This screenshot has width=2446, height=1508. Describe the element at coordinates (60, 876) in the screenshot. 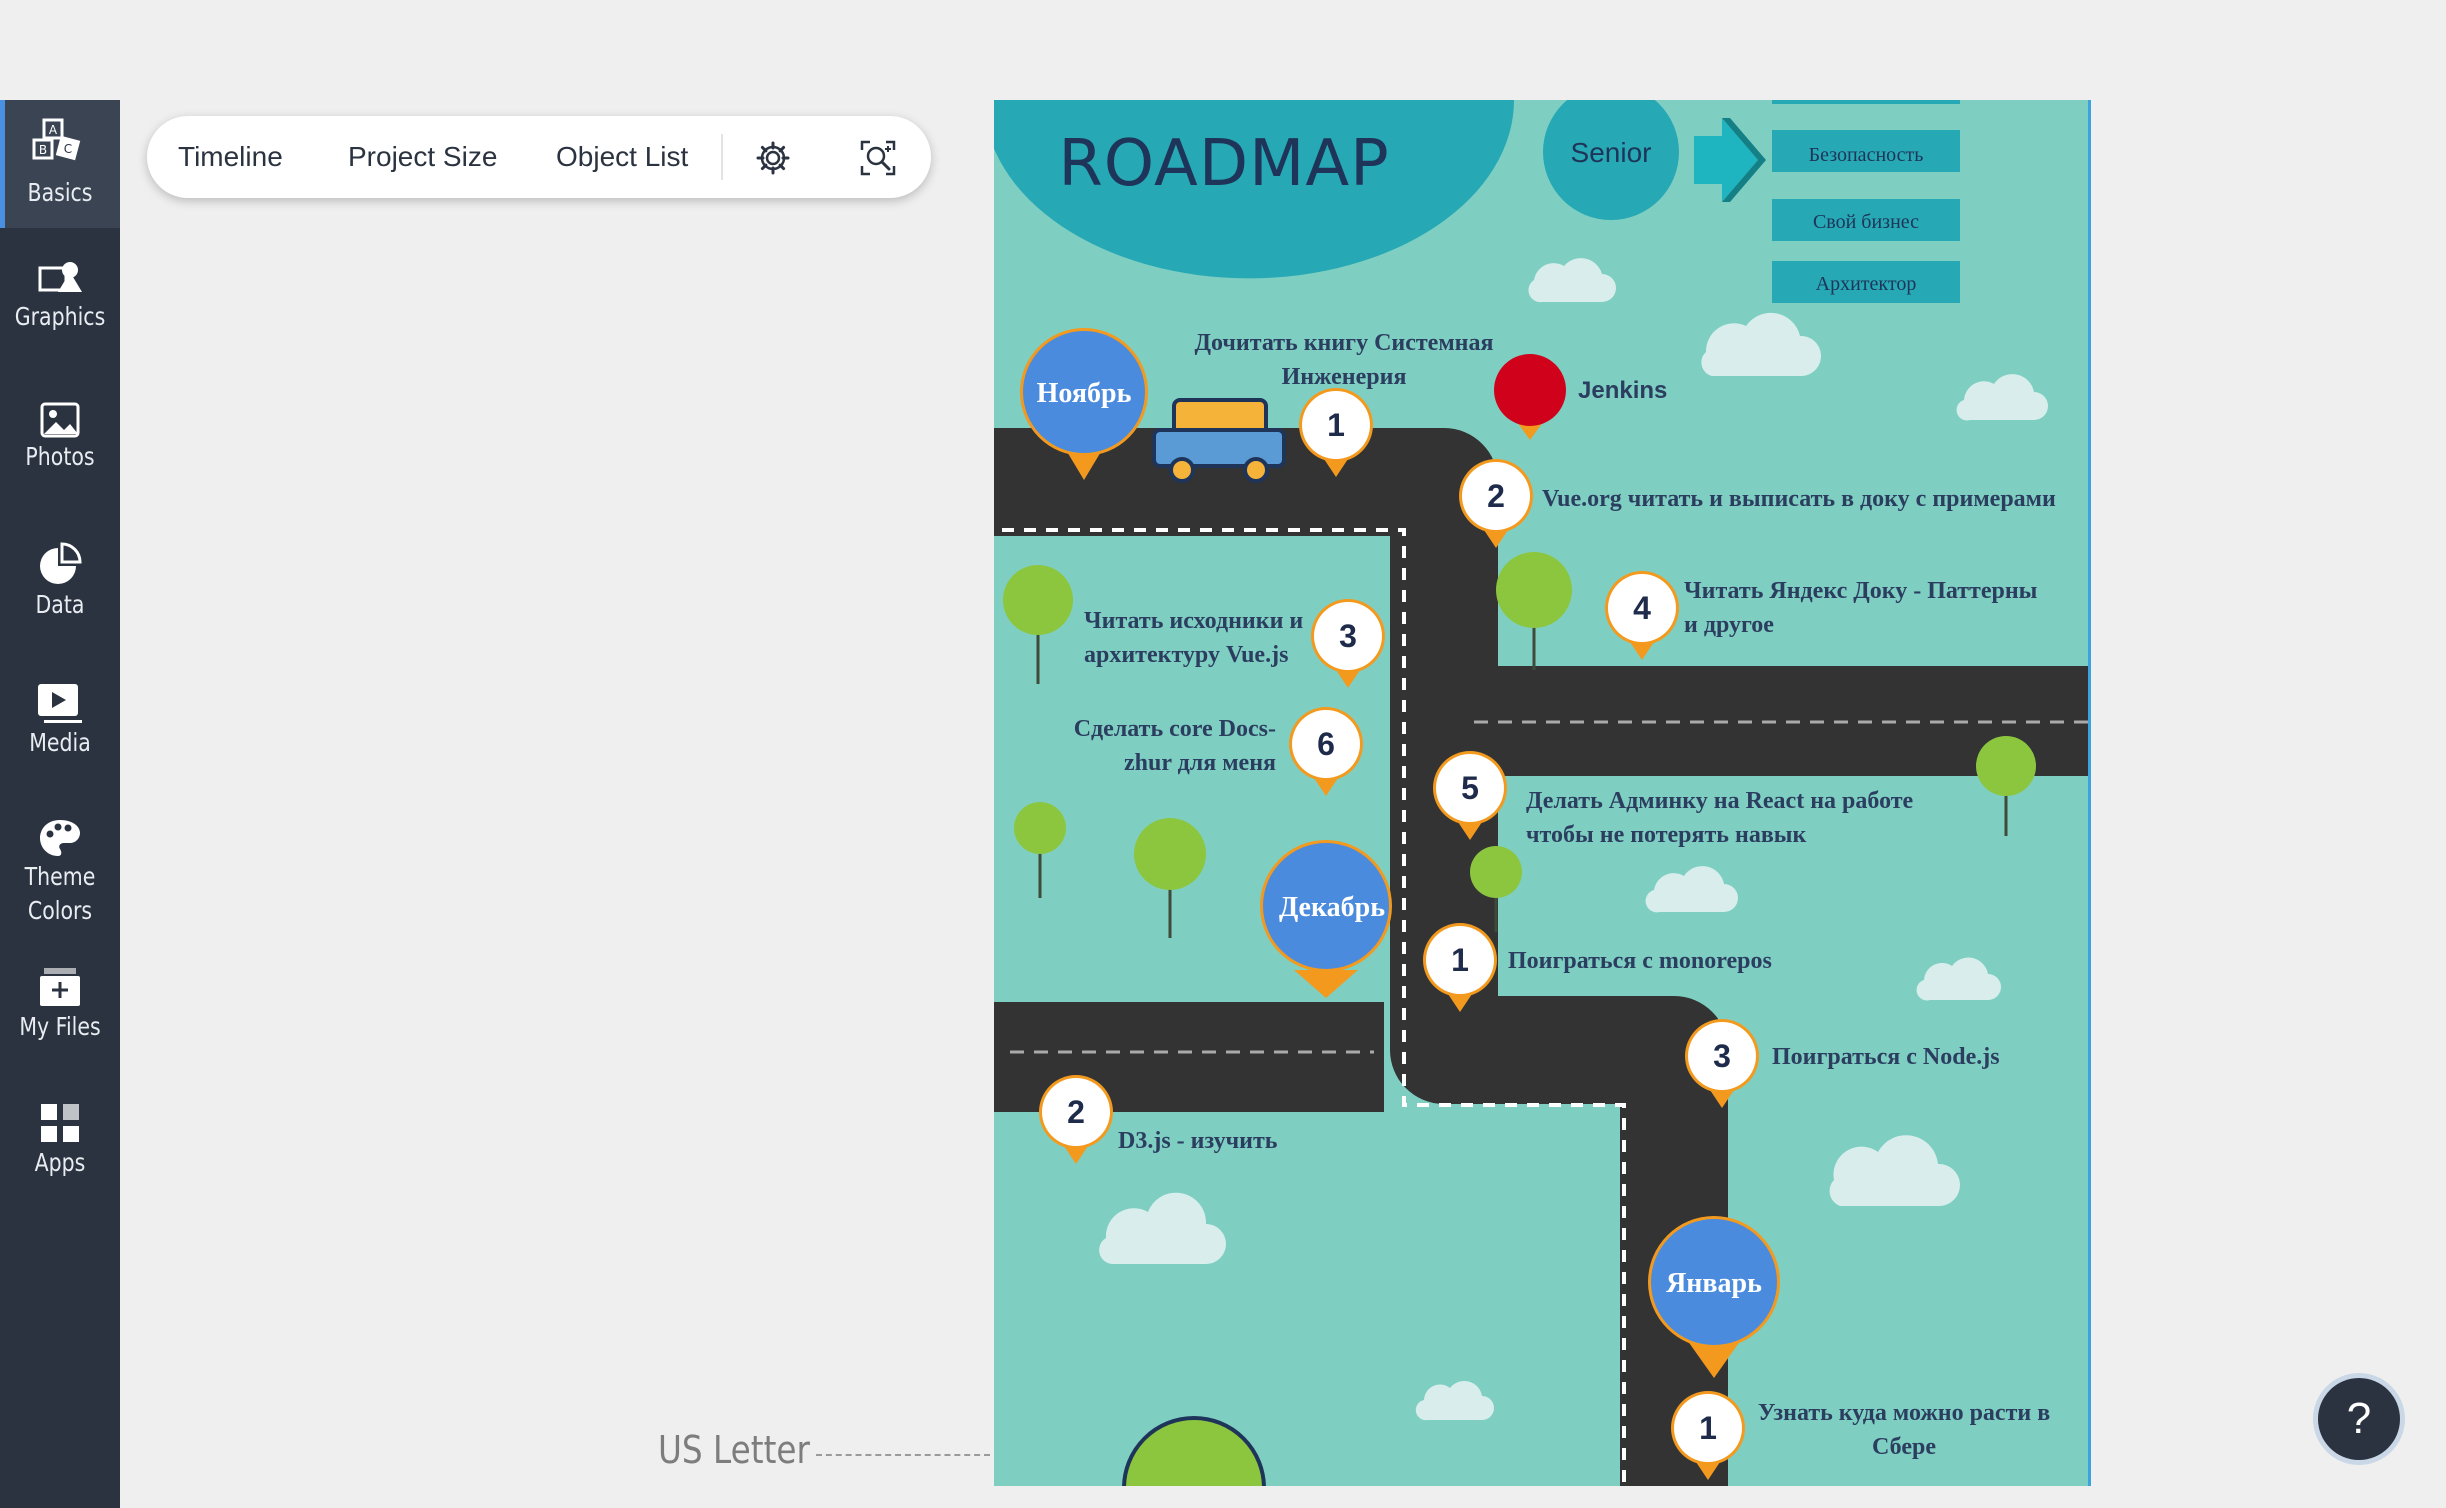

I see `sidebar-item-label: Theme` at that location.